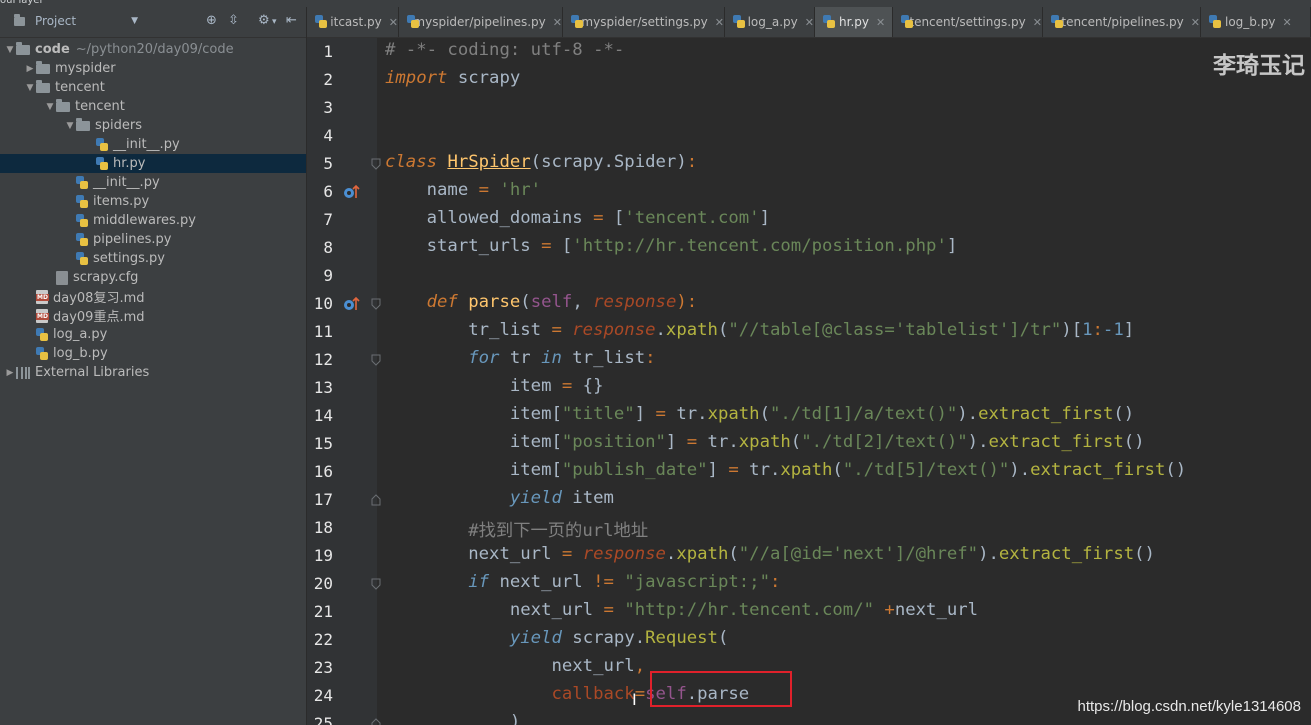  What do you see at coordinates (323, 443) in the screenshot?
I see `line-number: 15` at bounding box center [323, 443].